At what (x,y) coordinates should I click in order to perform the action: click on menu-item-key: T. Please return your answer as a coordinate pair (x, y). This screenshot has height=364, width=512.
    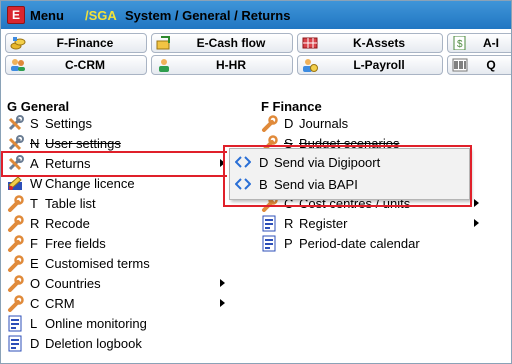
    Looking at the image, I should click on (34, 203).